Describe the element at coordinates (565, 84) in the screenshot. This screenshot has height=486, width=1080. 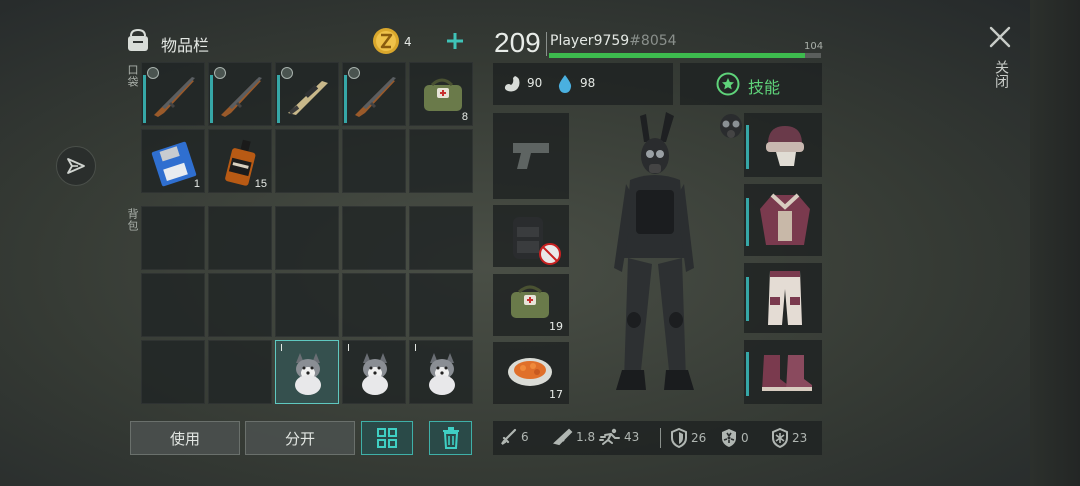
I see `water-drop-icon` at that location.